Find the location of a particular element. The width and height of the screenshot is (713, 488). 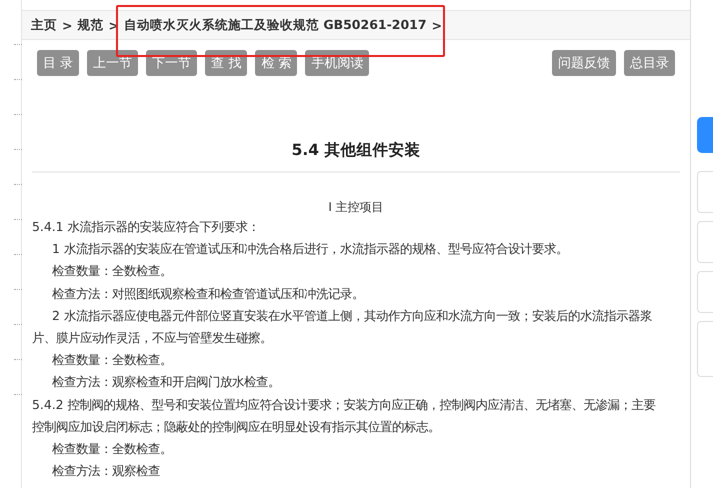

breadcrumb-link: 主页 is located at coordinates (44, 25).